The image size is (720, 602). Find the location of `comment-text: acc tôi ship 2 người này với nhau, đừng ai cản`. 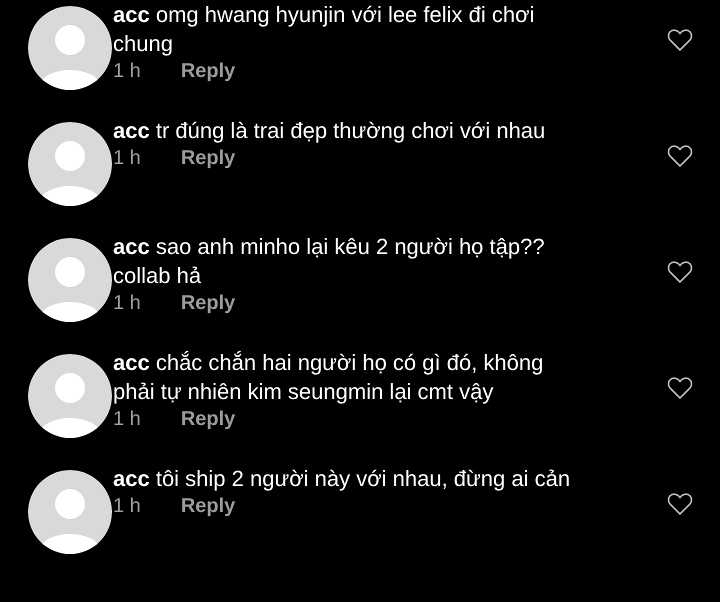

comment-text: acc tôi ship 2 người này với nhau, đừng ai cản is located at coordinates (342, 479).